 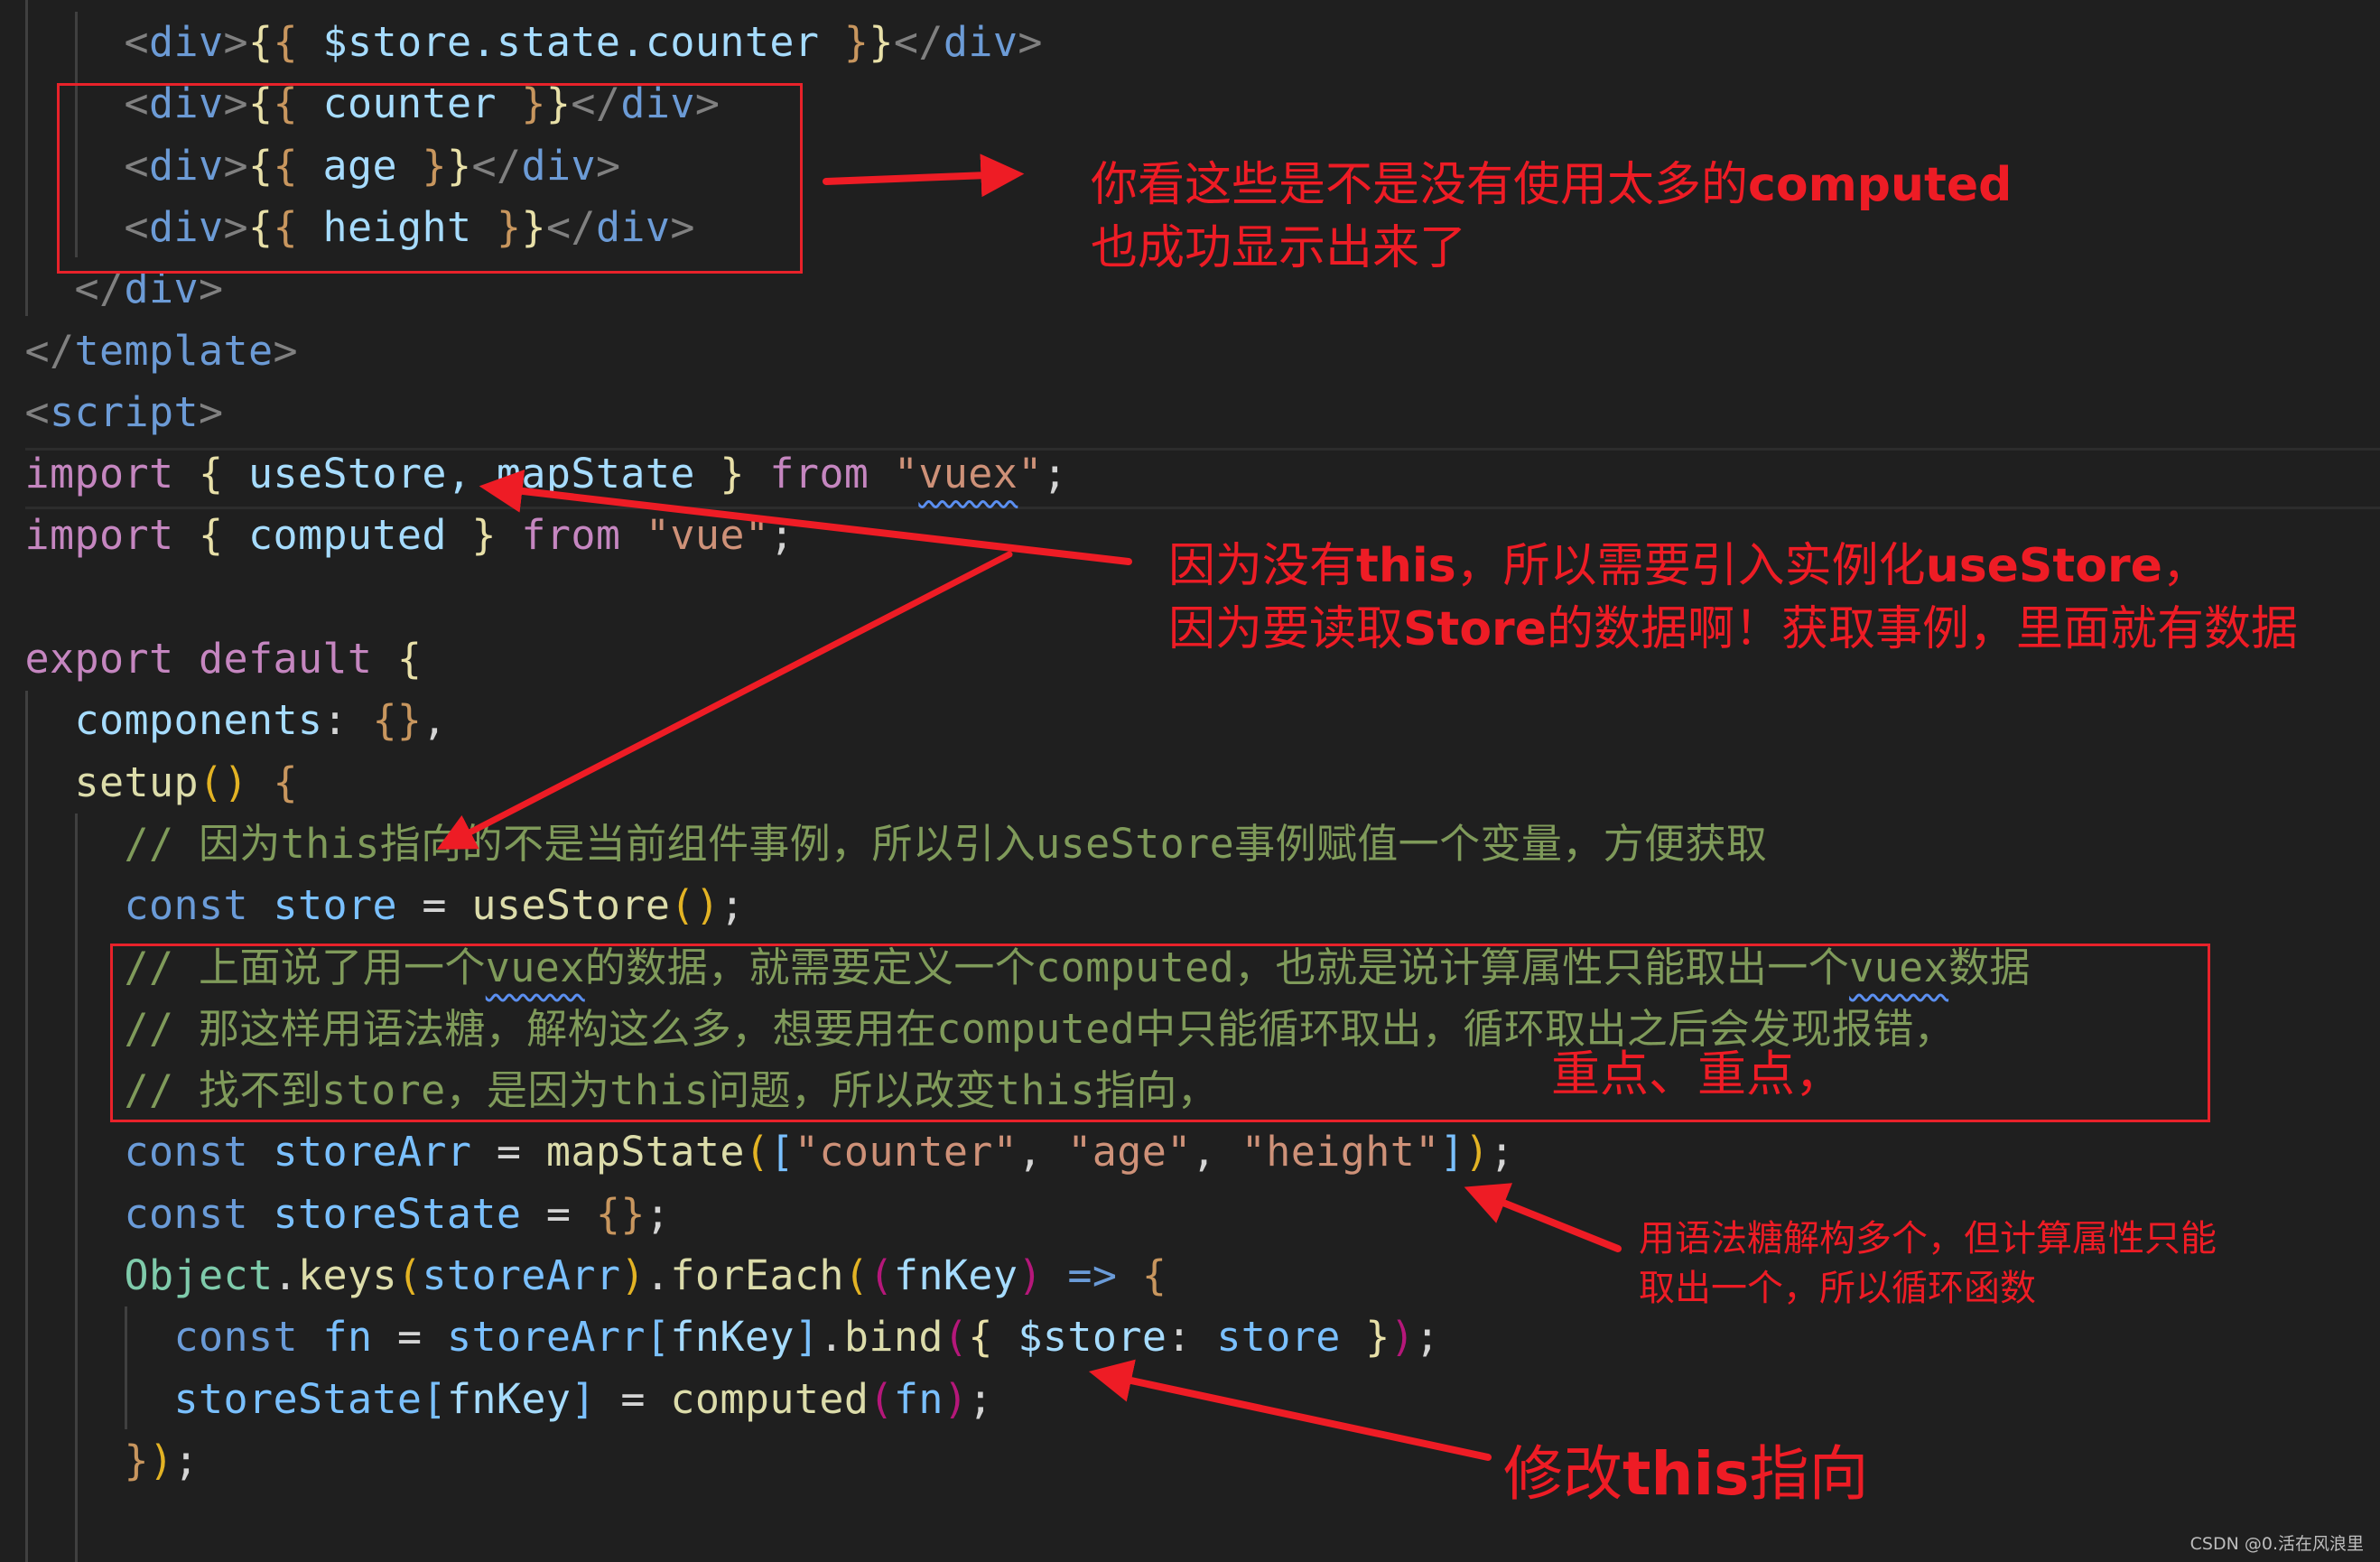 I want to click on note-text: 取出一个，所以循环函数, so click(x=1837, y=1288).